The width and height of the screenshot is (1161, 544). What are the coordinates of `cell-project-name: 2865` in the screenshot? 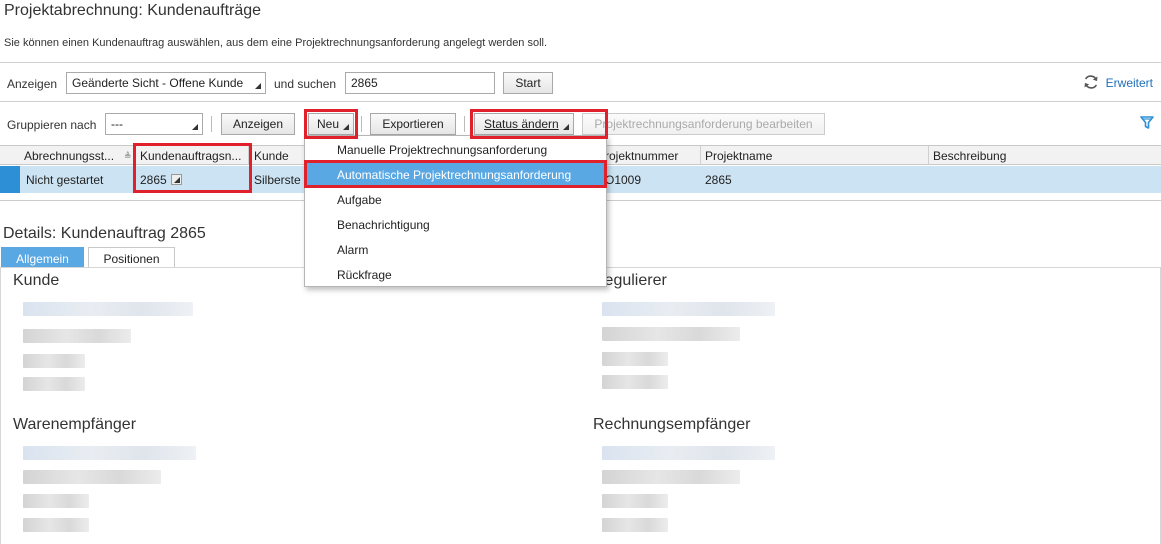 It's located at (718, 180).